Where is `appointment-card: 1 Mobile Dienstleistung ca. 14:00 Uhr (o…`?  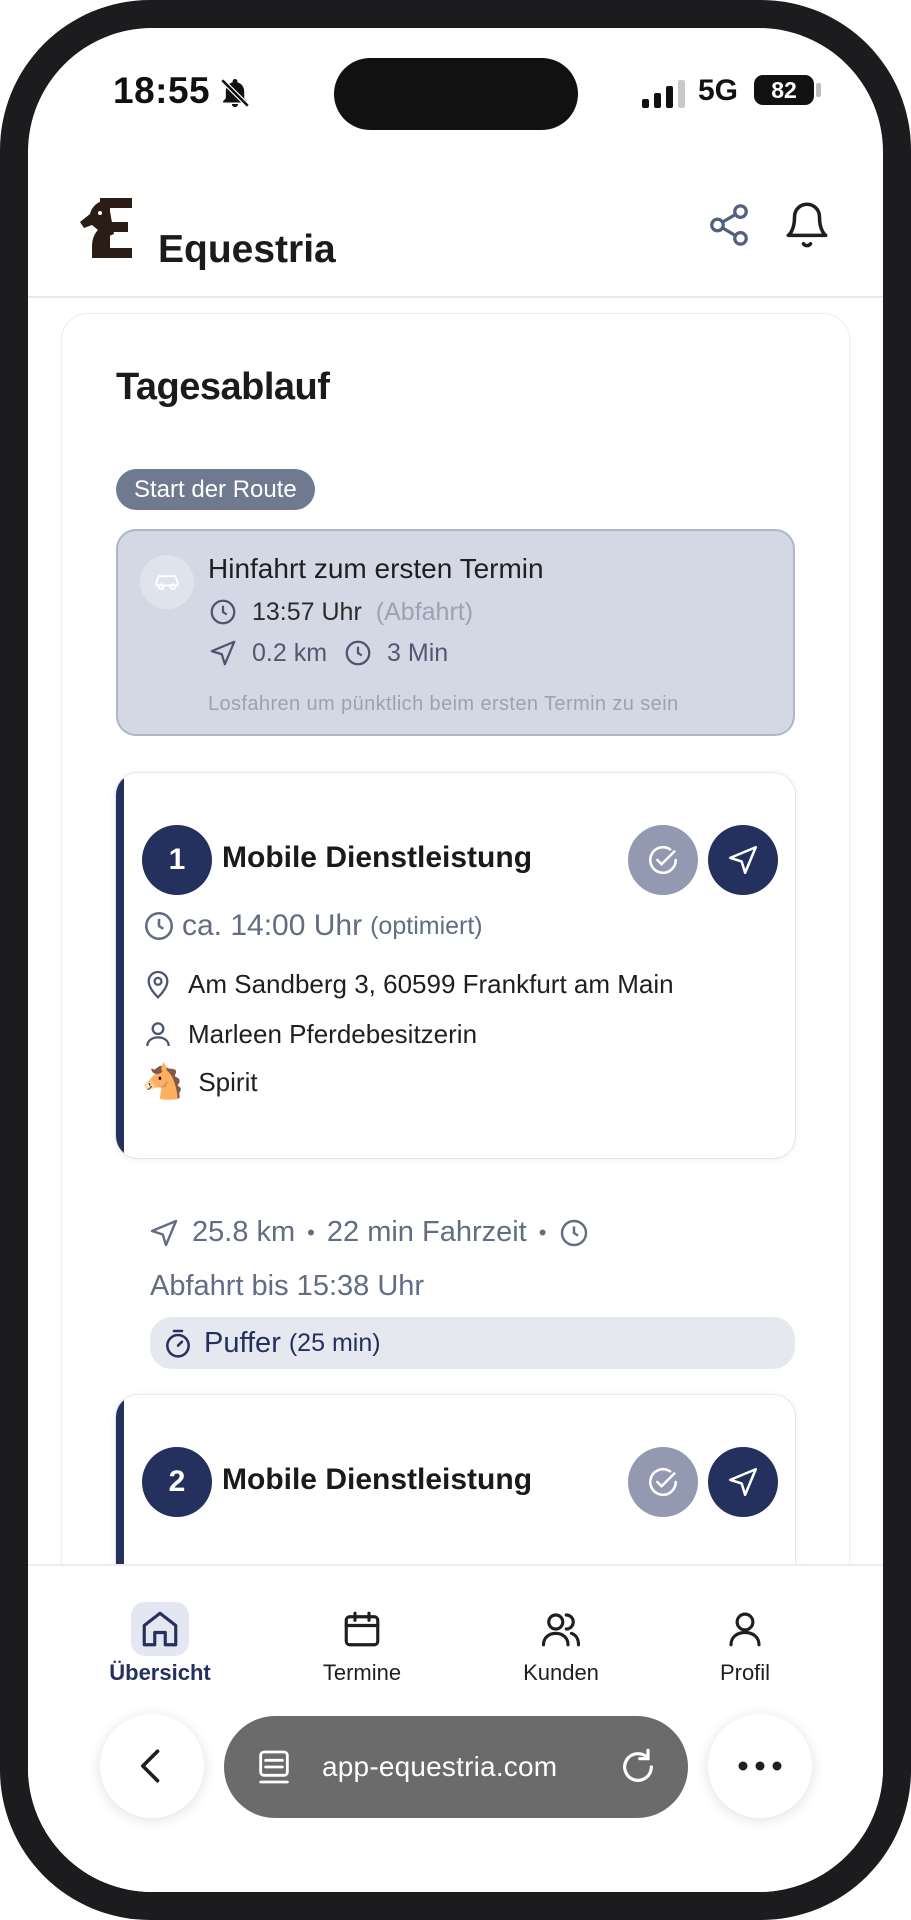
appointment-card: 1 Mobile Dienstleistung ca. 14:00 Uhr (o… is located at coordinates (455, 965).